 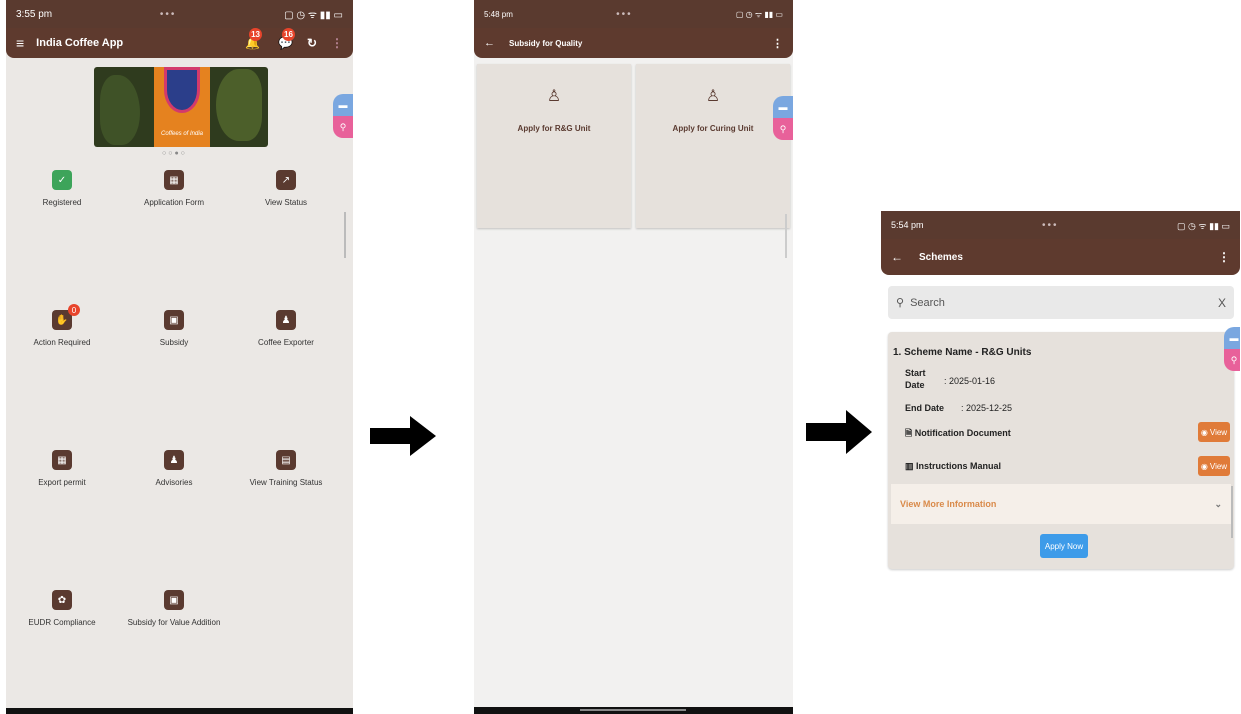 I want to click on instructions-manual-label: Instructions Manual, so click(x=959, y=466).